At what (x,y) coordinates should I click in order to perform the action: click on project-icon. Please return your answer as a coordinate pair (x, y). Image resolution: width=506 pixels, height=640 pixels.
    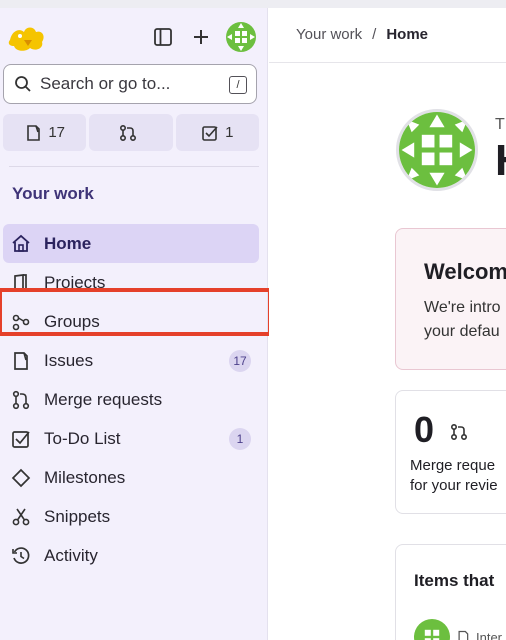
    Looking at the image, I should click on (21, 283).